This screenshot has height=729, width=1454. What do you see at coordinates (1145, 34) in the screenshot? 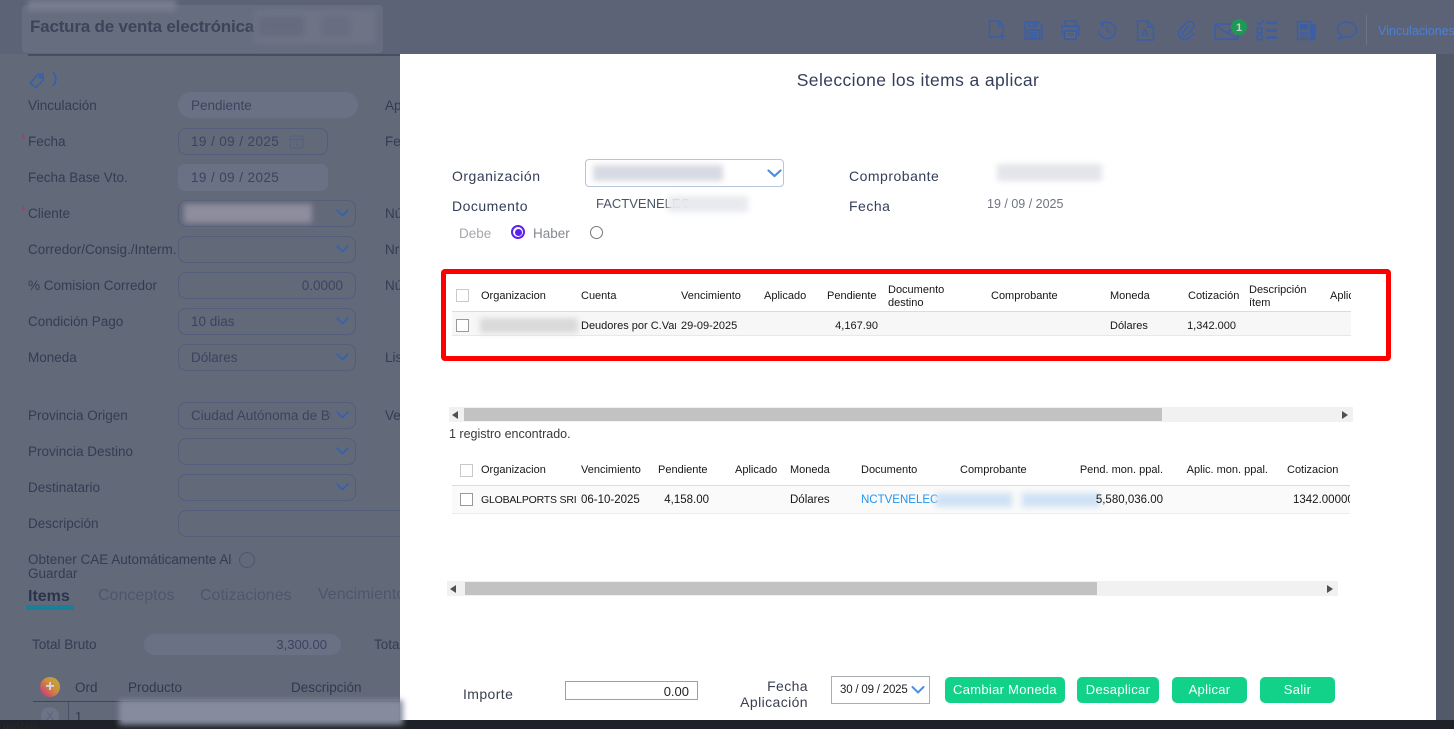
I see `svg-text: A` at bounding box center [1145, 34].